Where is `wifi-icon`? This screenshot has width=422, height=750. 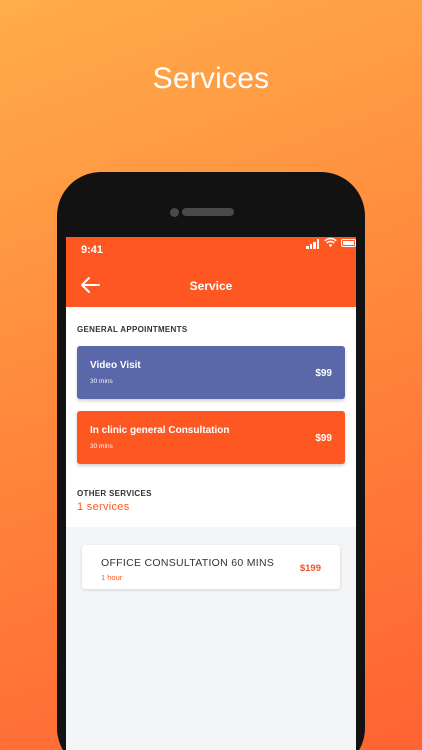 wifi-icon is located at coordinates (330, 242).